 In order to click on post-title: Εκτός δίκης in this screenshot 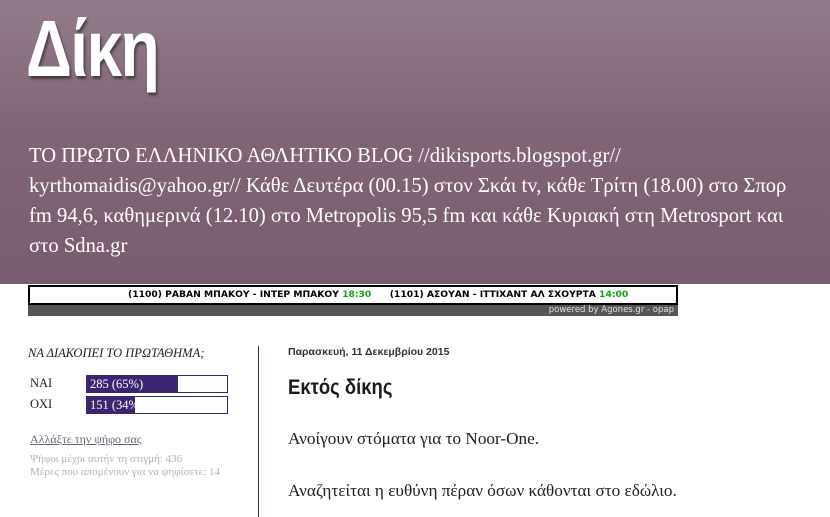, I will do `click(340, 388)`.